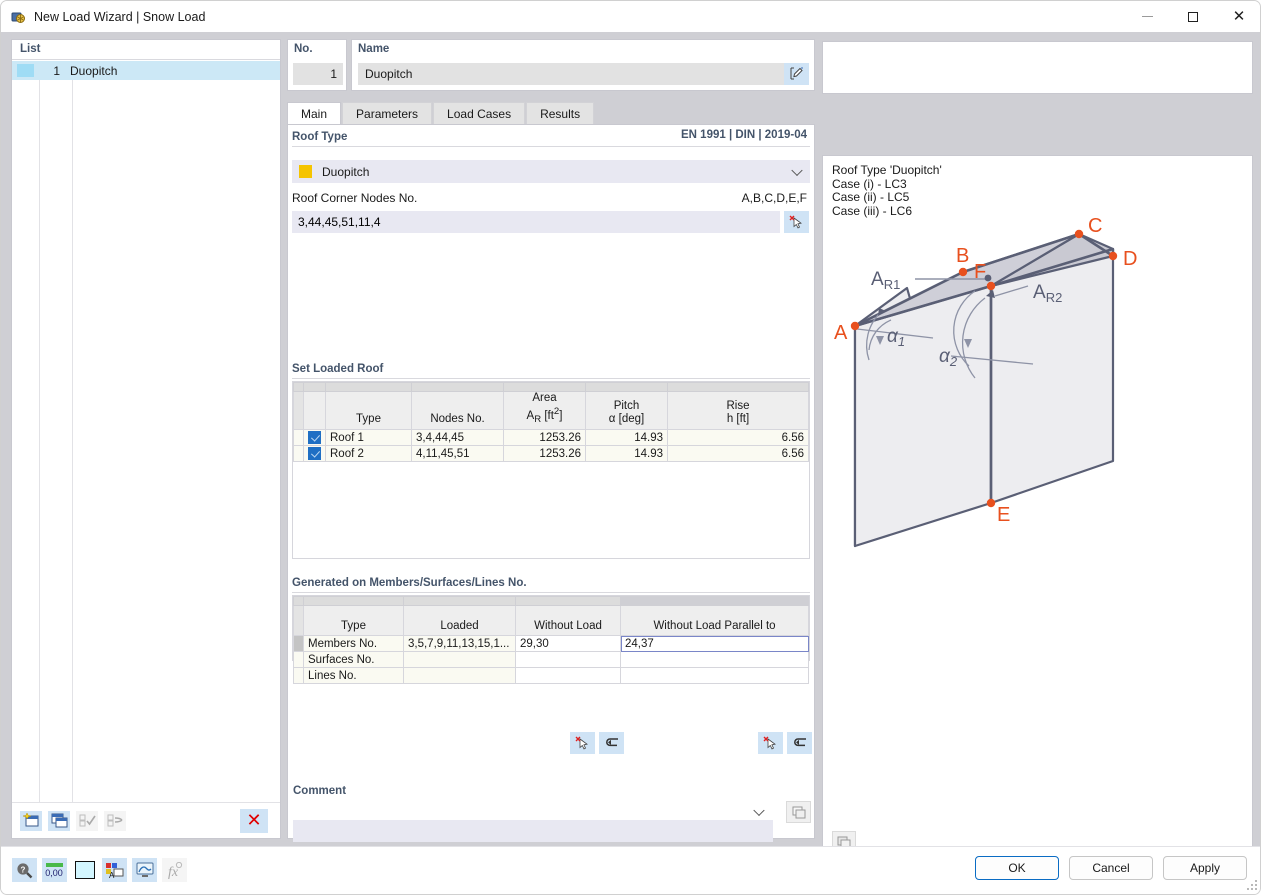 The width and height of the screenshot is (1261, 895). What do you see at coordinates (368, 454) in the screenshot?
I see `cell-type: Roof 2` at bounding box center [368, 454].